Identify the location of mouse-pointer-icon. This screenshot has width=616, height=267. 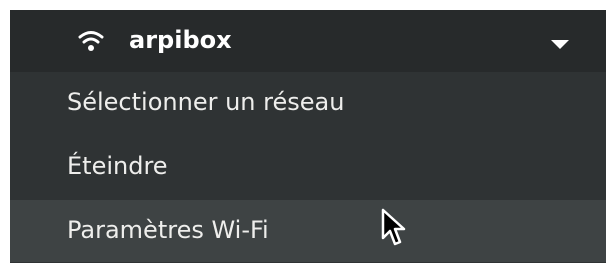
(393, 227).